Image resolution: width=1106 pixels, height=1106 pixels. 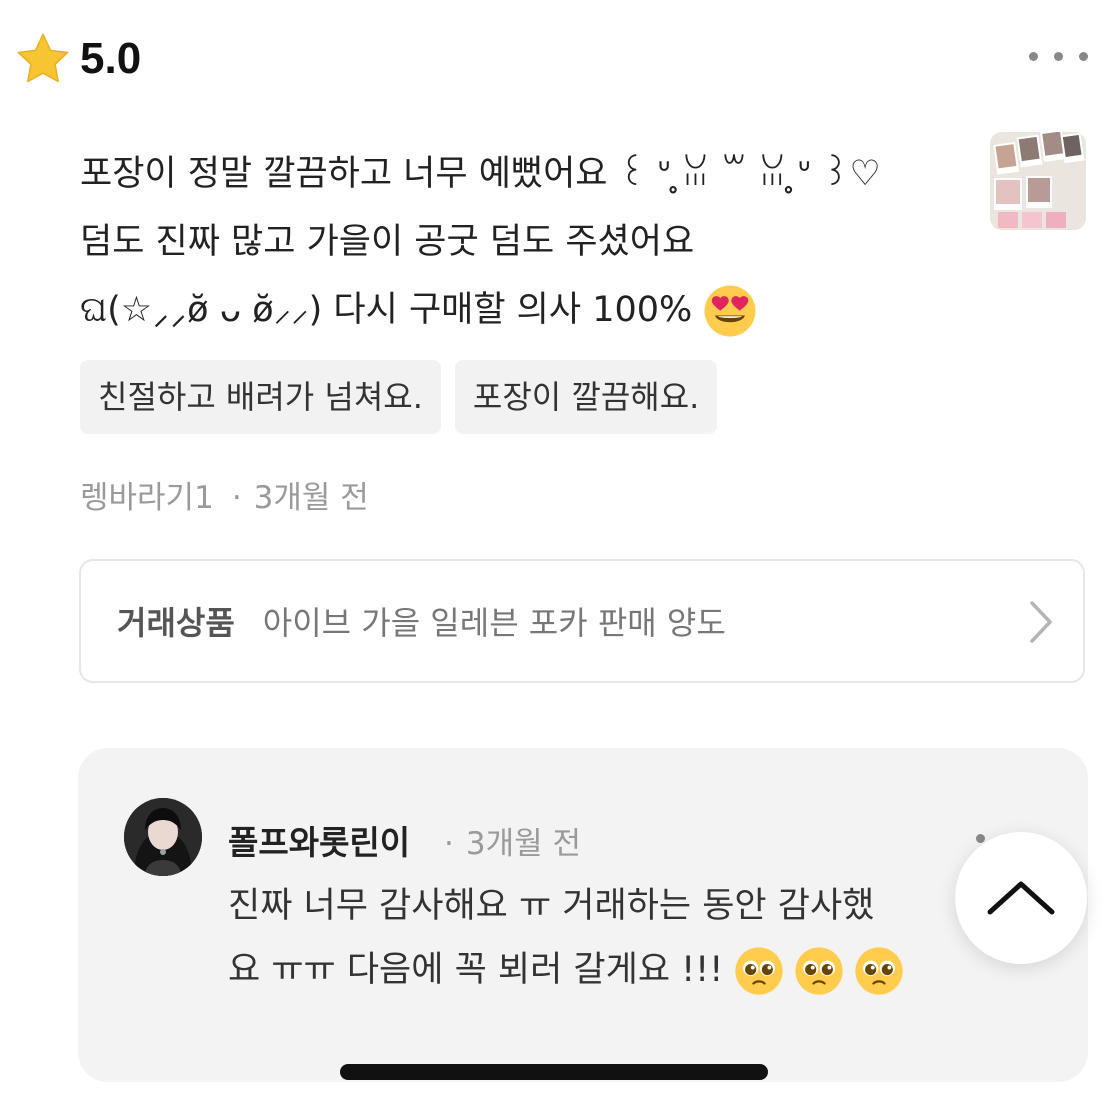 I want to click on rating-value: 5.0, so click(x=111, y=58).